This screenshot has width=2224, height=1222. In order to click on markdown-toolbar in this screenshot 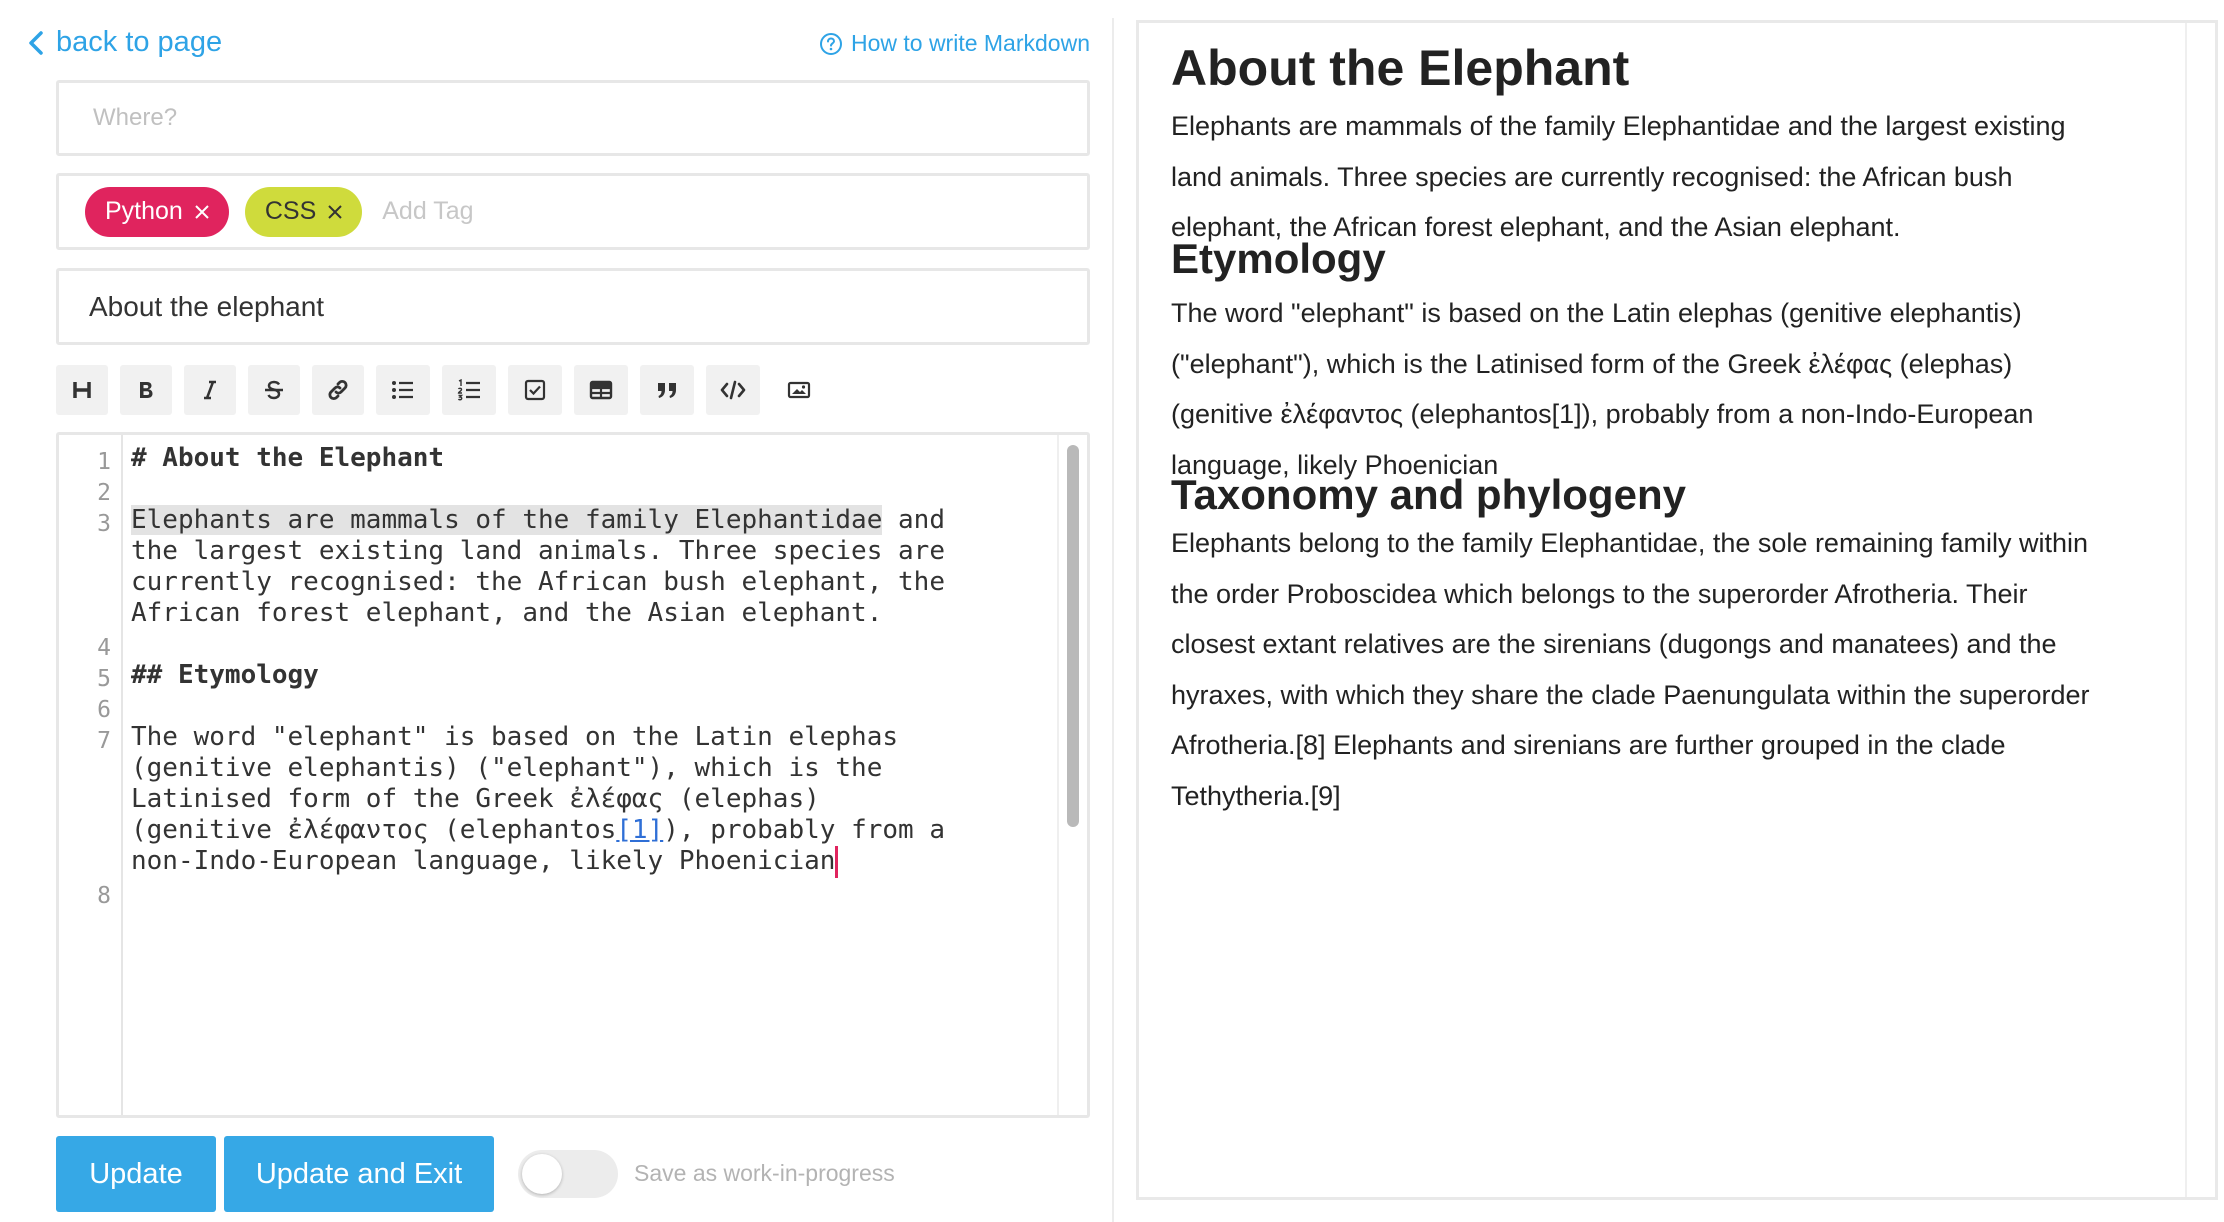, I will do `click(447, 390)`.